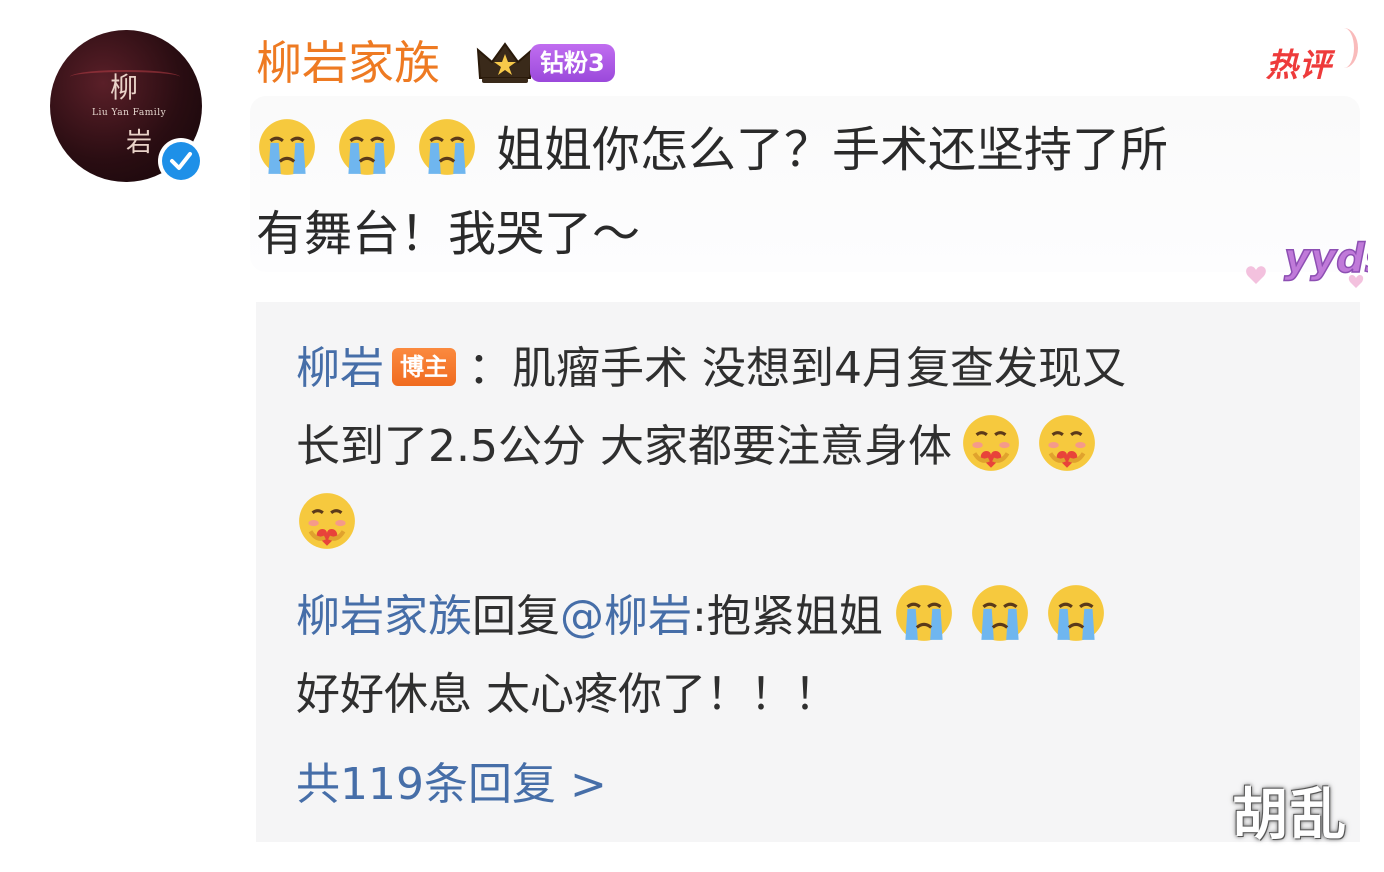  Describe the element at coordinates (451, 785) in the screenshot. I see `view-all-replies-link: 共119条回复 >` at that location.